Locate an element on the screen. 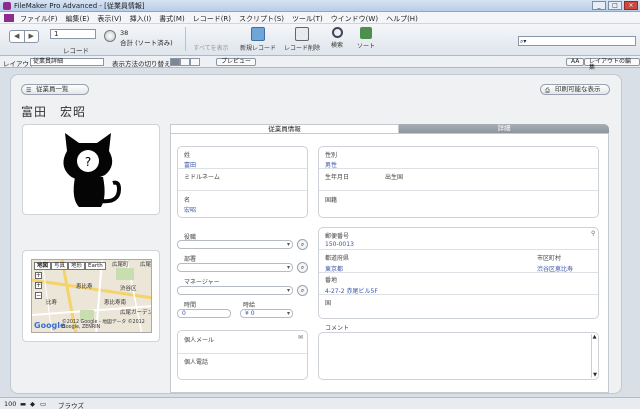 This screenshot has height=409, width=640. first-name-field: 宏昭 is located at coordinates (190, 209).